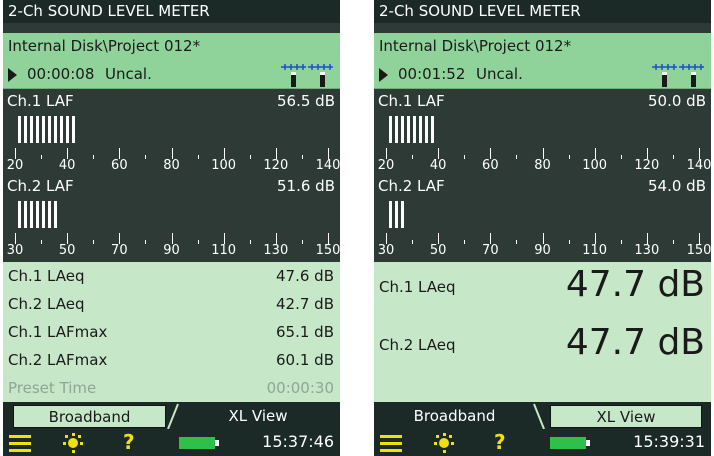 The width and height of the screenshot is (714, 456). Describe the element at coordinates (417, 287) in the screenshot. I see `xl-parameter-label: Ch.1 LAeq` at that location.